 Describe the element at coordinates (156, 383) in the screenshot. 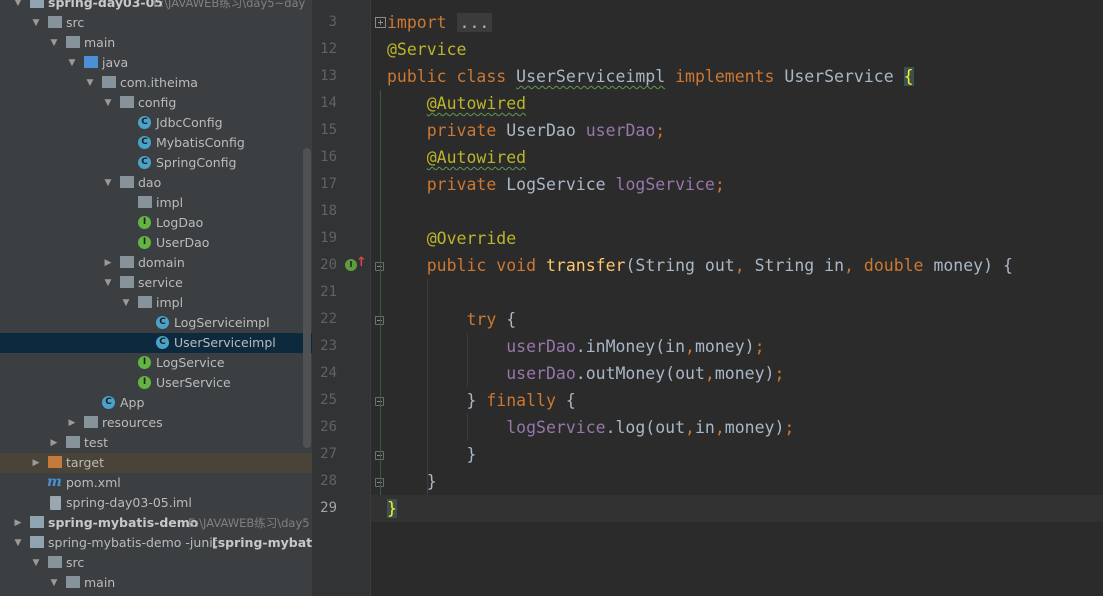

I see `tree-interface-userservice: I UserService` at that location.